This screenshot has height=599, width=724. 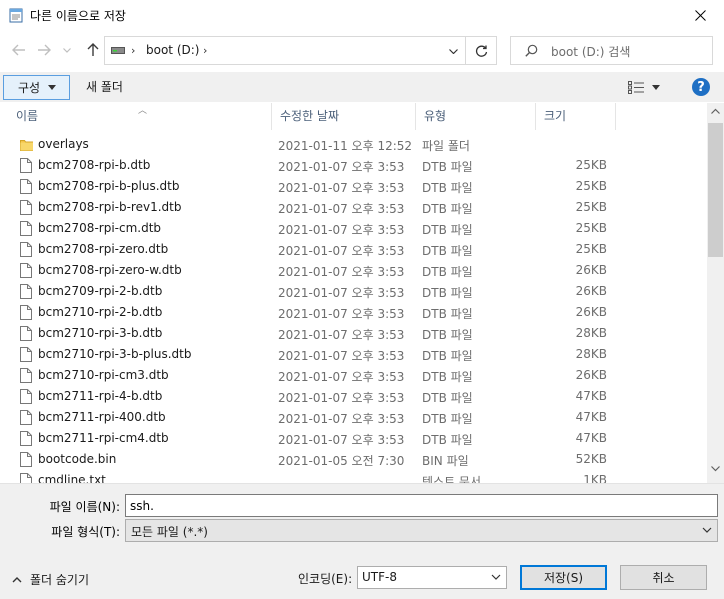 I want to click on file-name: bcm2708-rpi-cm.dtb, so click(x=100, y=228).